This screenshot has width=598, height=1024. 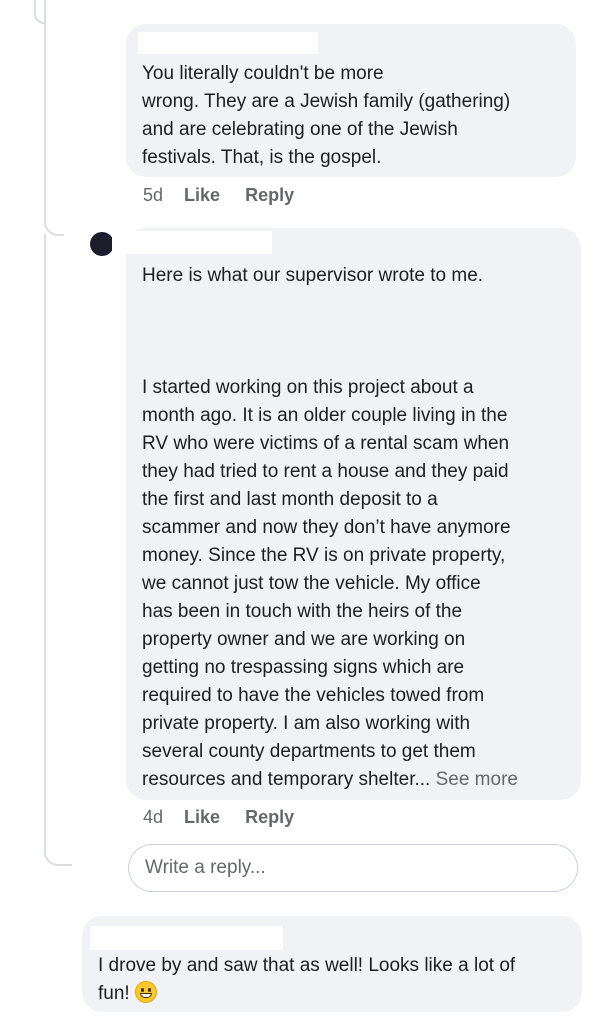 What do you see at coordinates (54, 118) in the screenshot?
I see `thread-line-main` at bounding box center [54, 118].